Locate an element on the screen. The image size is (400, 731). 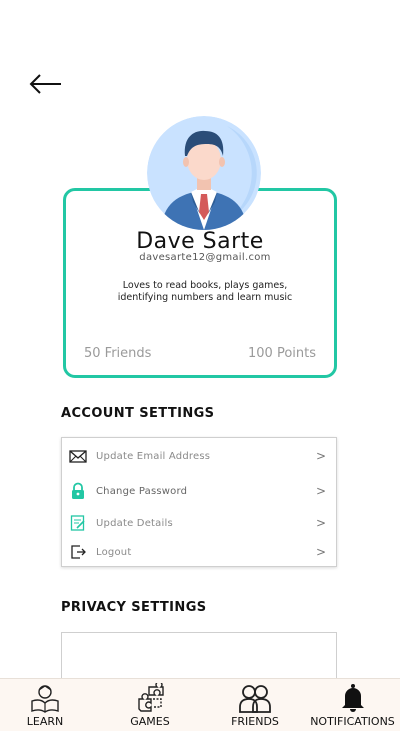
nav-notifications-label: NOTIFICATIONS is located at coordinates (352, 721).